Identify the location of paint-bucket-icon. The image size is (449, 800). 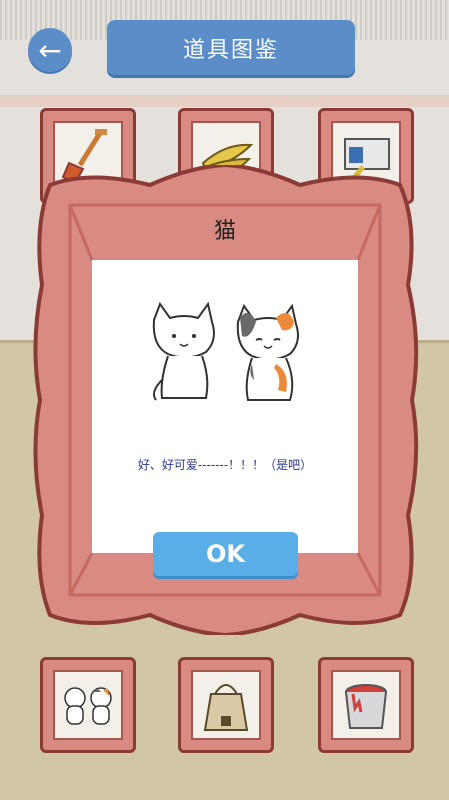
(366, 706).